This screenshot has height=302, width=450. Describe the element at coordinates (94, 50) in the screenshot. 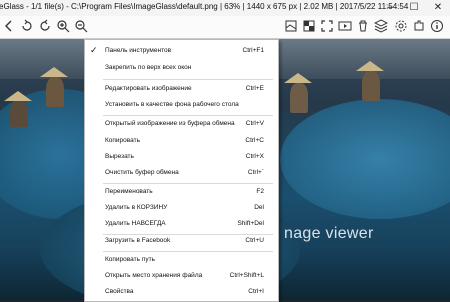

I see `checkmark-icon: ✓` at that location.